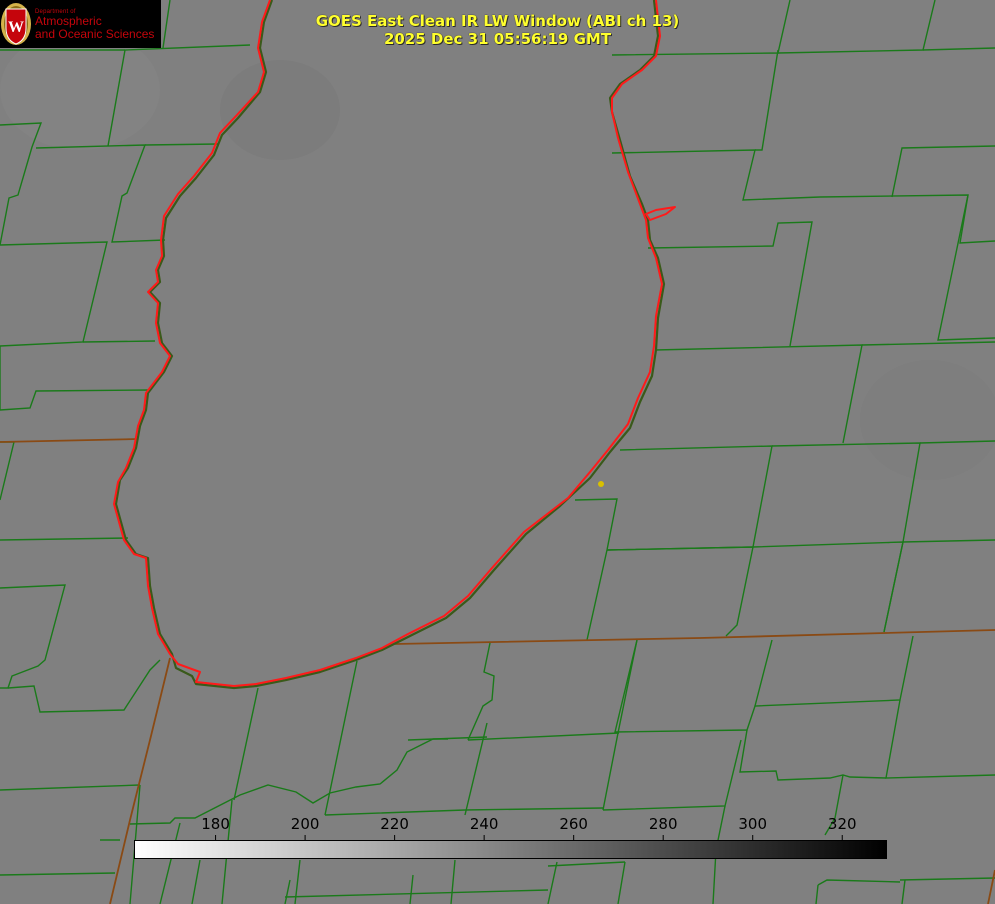 Image resolution: width=995 pixels, height=904 pixels. What do you see at coordinates (663, 824) in the screenshot?
I see `colorbar-tick-label: 280` at bounding box center [663, 824].